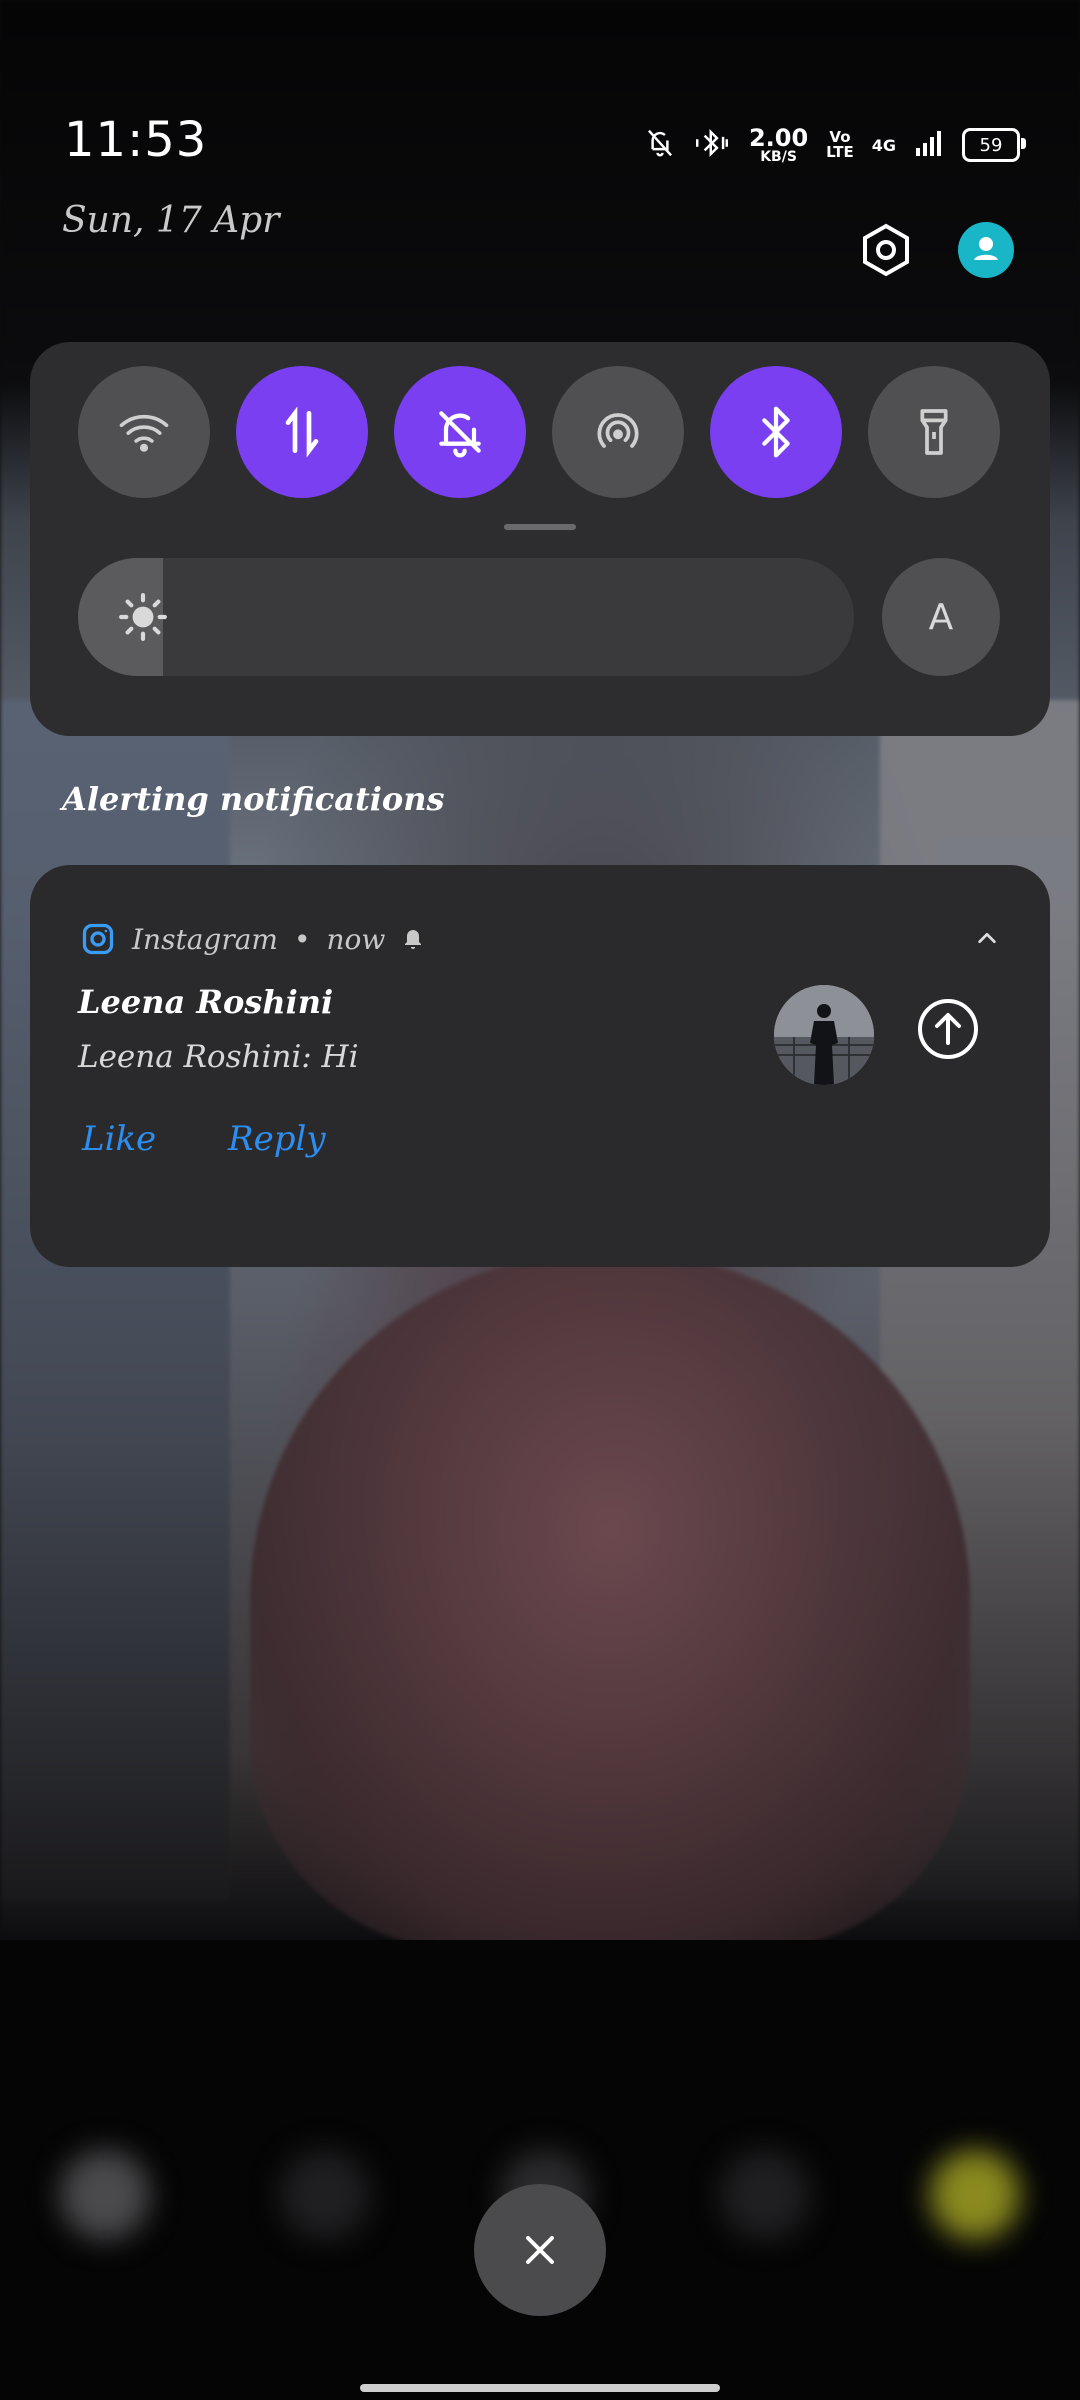 The image size is (1080, 2400). I want to click on mobile-data-icon, so click(302, 432).